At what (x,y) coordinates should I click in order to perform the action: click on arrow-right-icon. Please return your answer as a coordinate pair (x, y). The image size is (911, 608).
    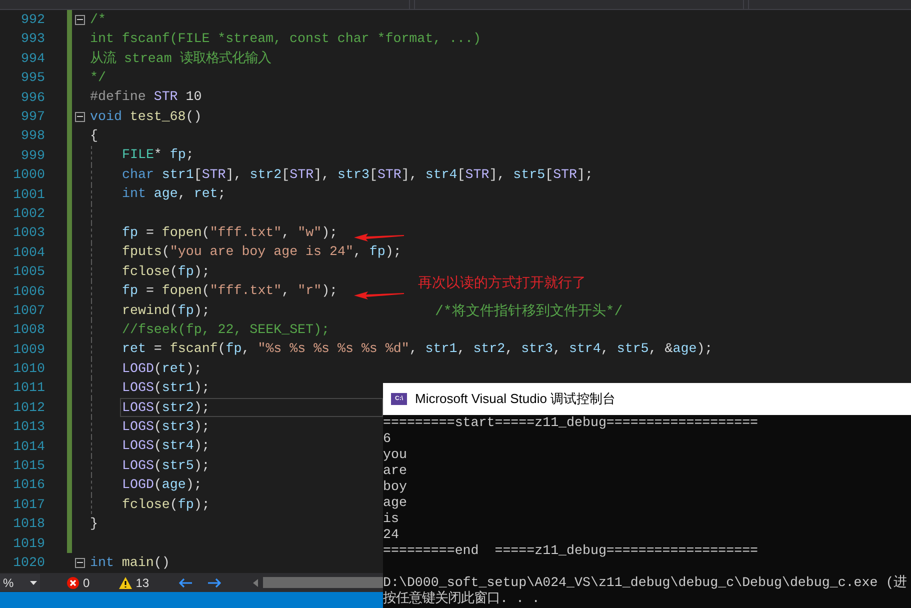
    Looking at the image, I should click on (215, 583).